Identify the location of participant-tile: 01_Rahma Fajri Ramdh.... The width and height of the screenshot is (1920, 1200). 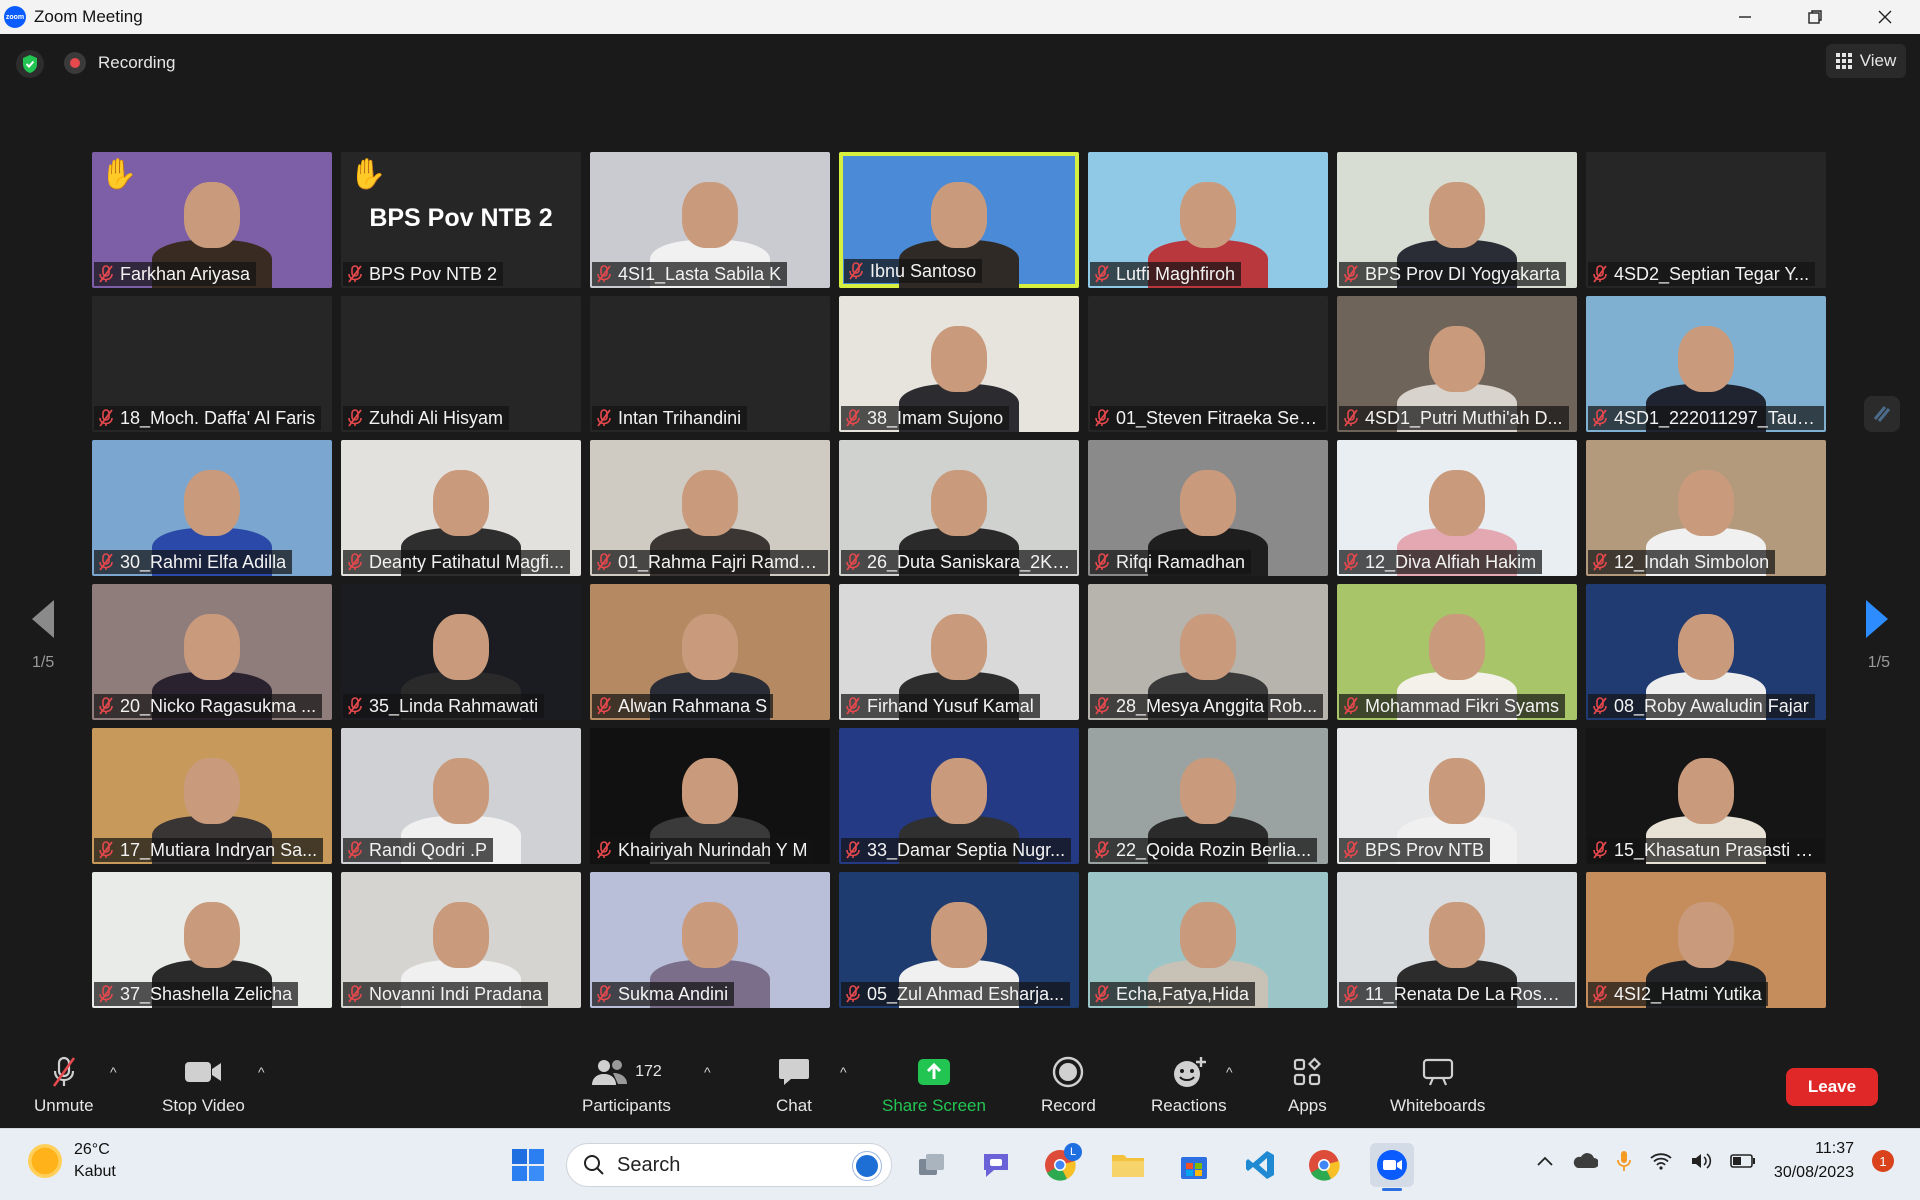
(710, 508).